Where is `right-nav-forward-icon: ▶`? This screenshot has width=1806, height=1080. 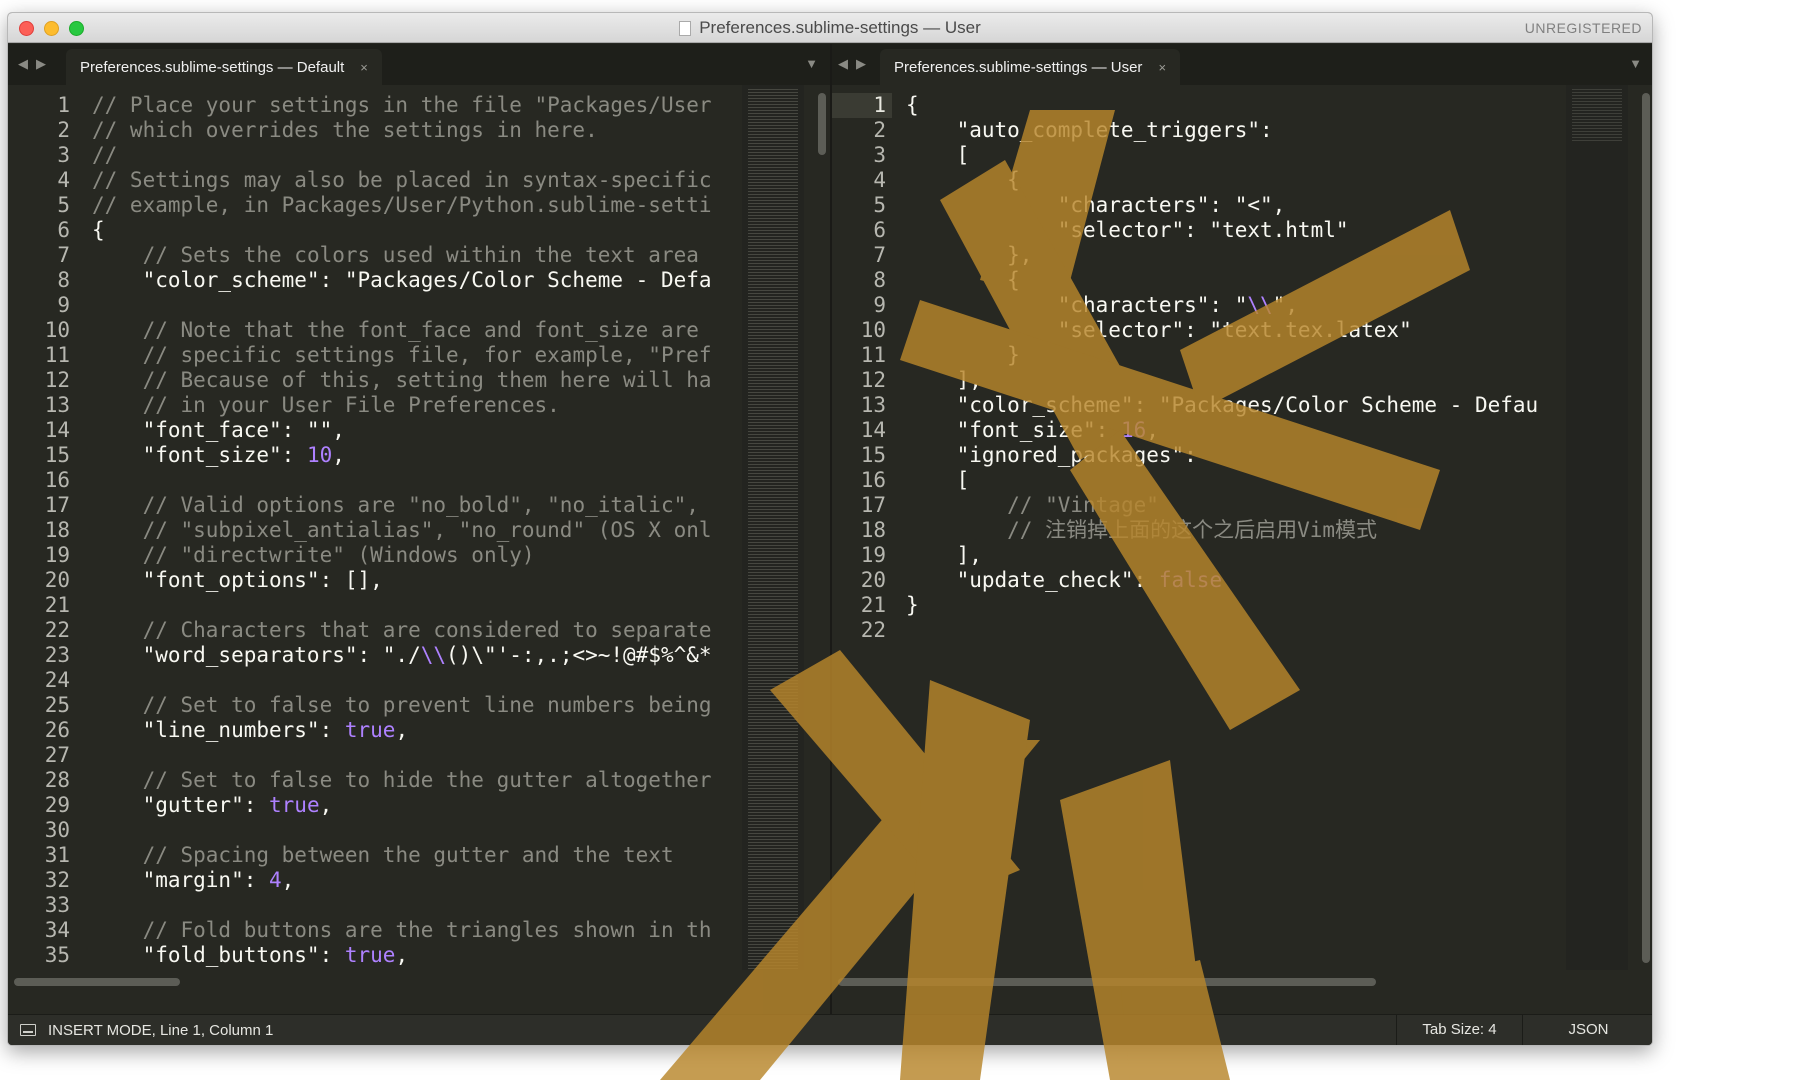
right-nav-forward-icon: ▶ is located at coordinates (861, 64).